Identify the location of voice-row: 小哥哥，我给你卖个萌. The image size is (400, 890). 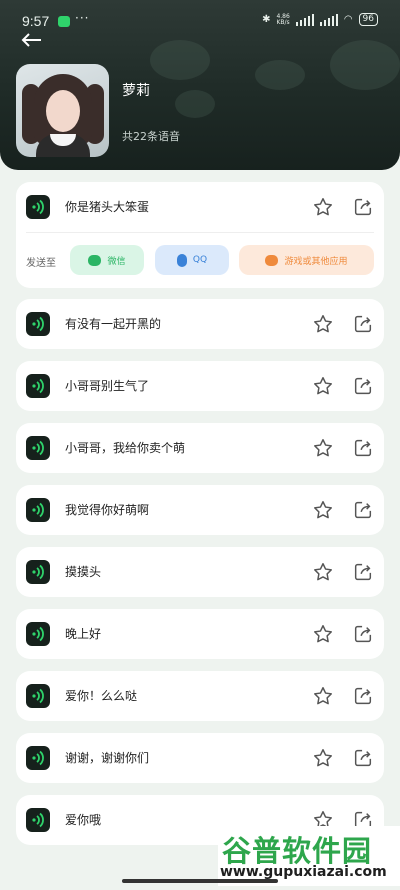
(200, 448).